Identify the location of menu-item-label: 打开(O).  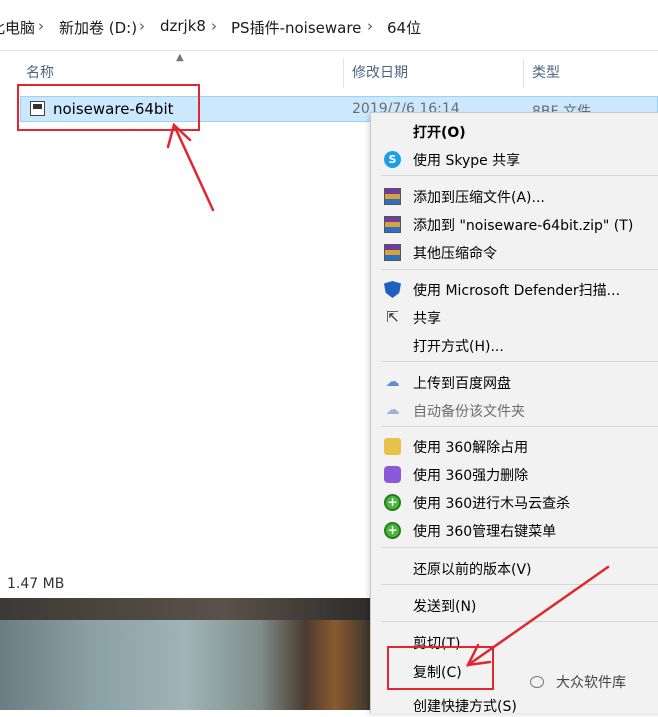
(439, 133).